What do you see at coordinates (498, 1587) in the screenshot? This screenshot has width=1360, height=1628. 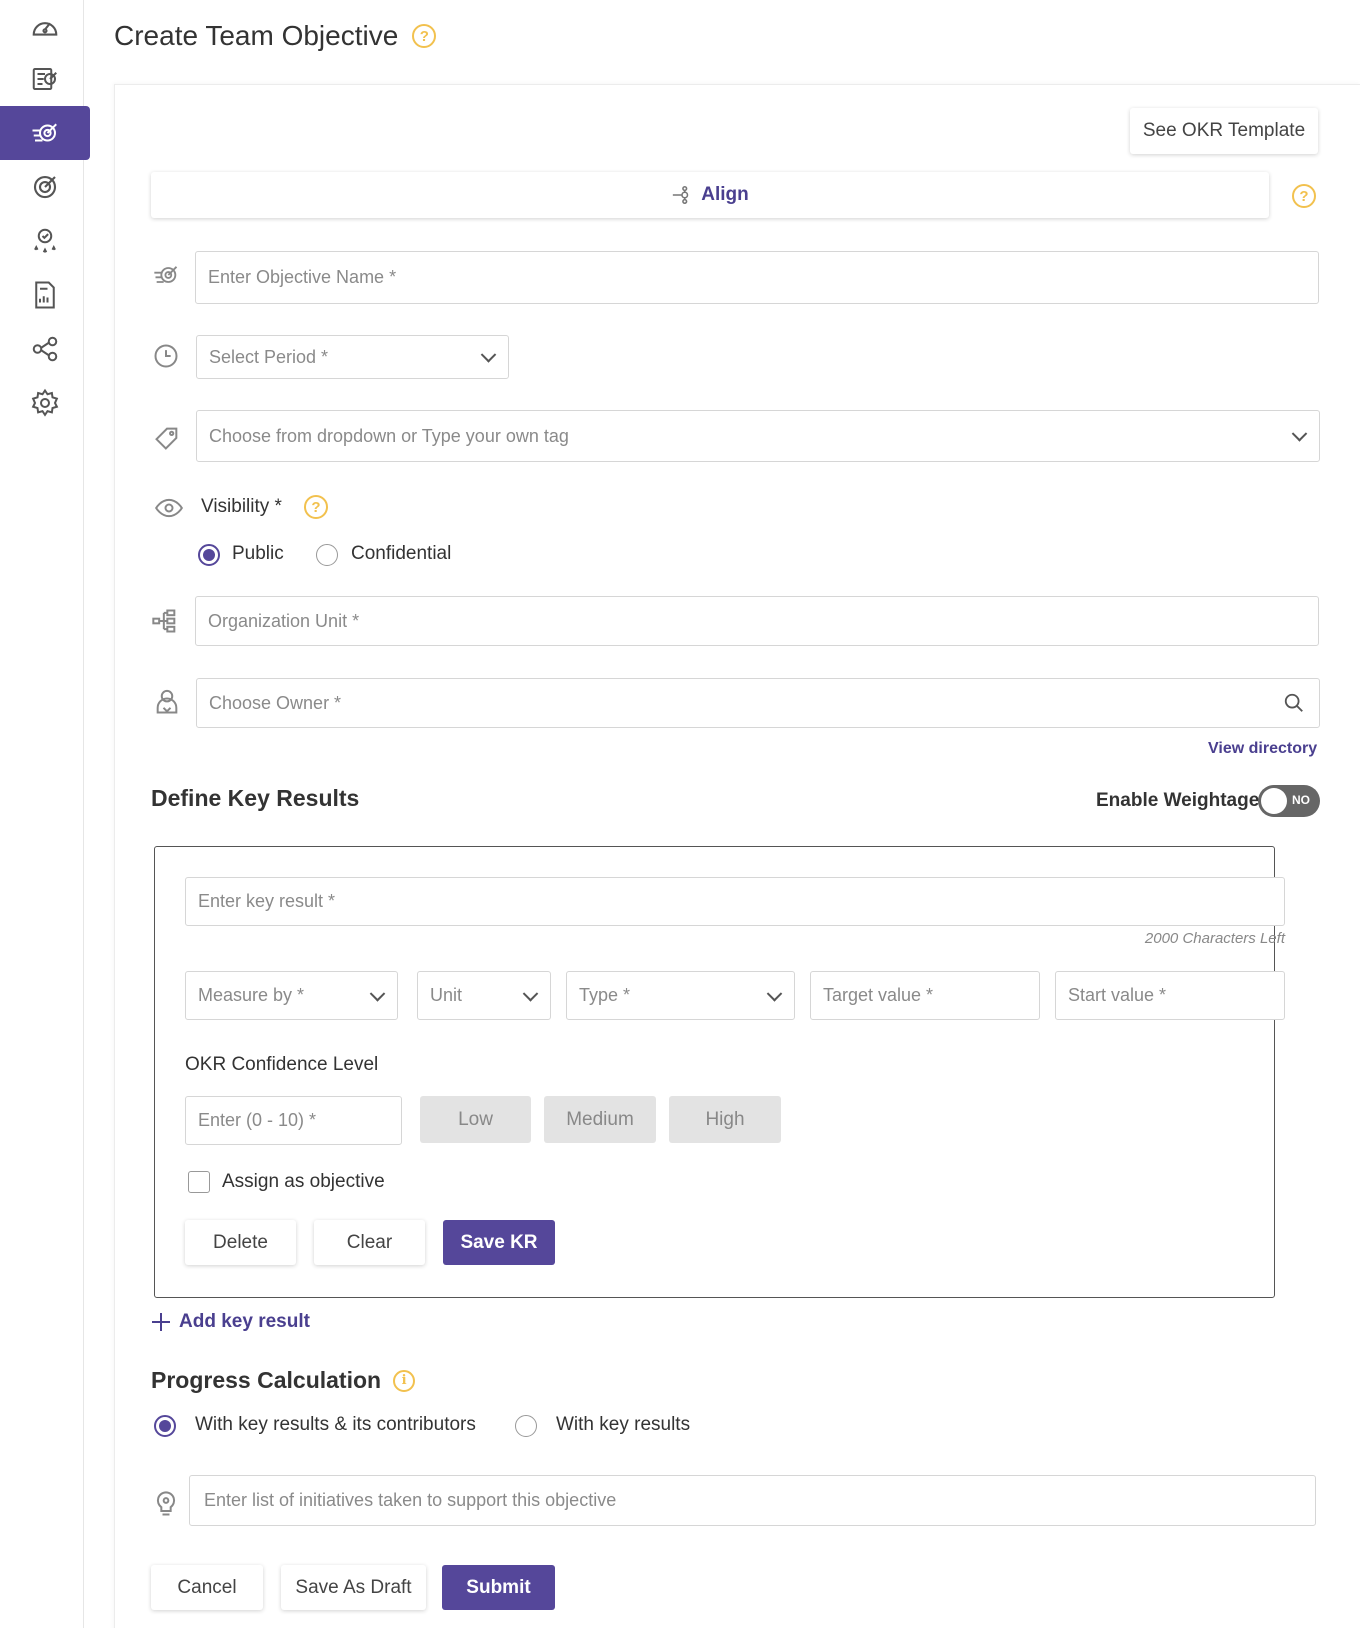 I see `submit-button: Submit` at bounding box center [498, 1587].